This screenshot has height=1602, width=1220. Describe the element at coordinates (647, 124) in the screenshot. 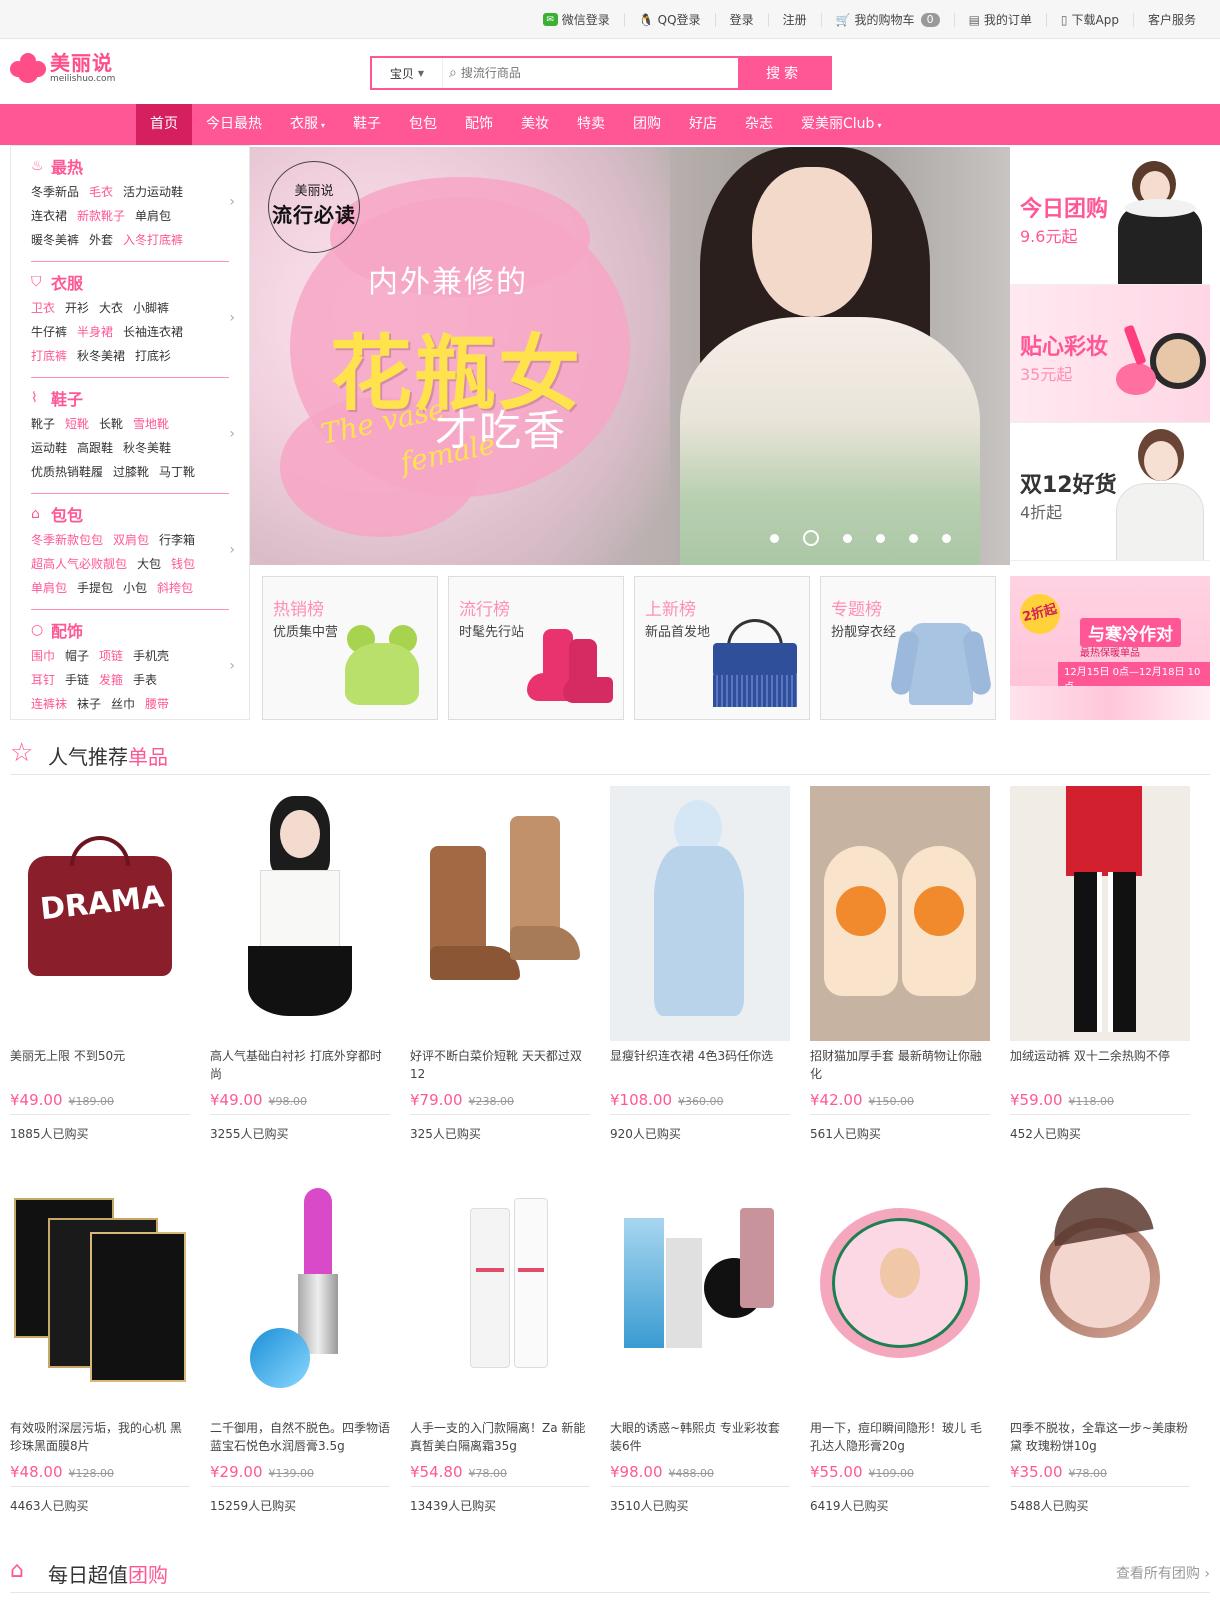

I see `nav-item-group-buy: 团购` at that location.